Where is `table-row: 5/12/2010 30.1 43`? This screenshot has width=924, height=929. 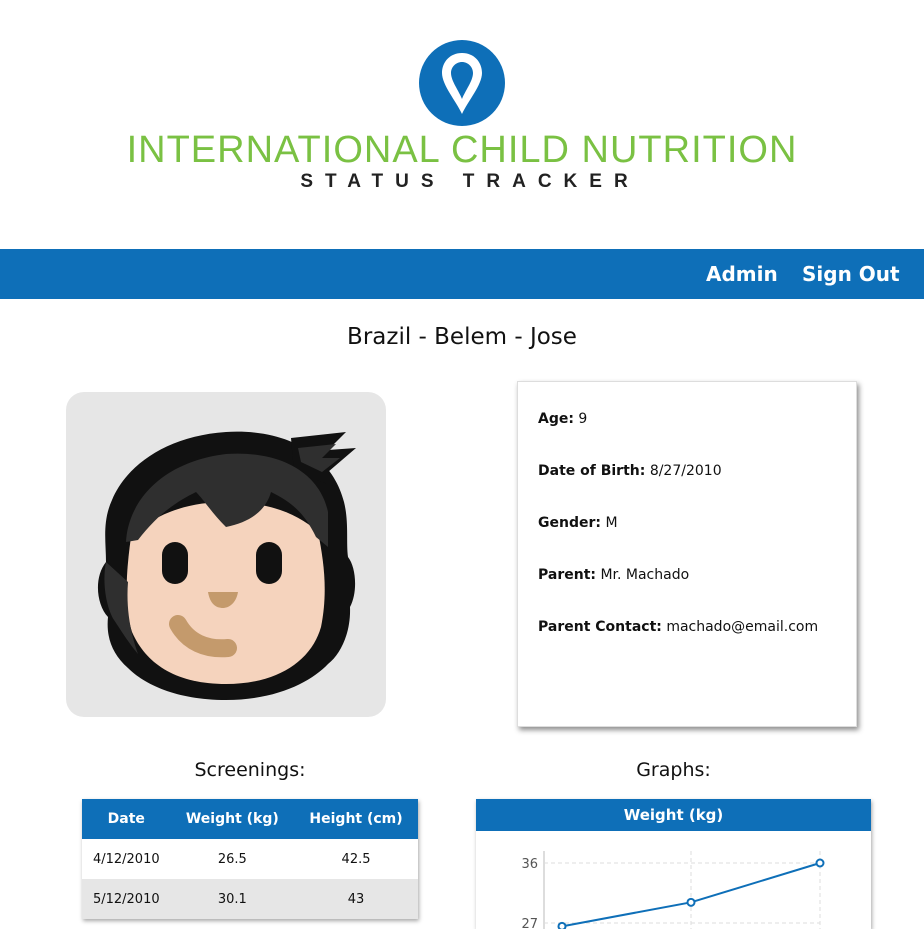 table-row: 5/12/2010 30.1 43 is located at coordinates (250, 899).